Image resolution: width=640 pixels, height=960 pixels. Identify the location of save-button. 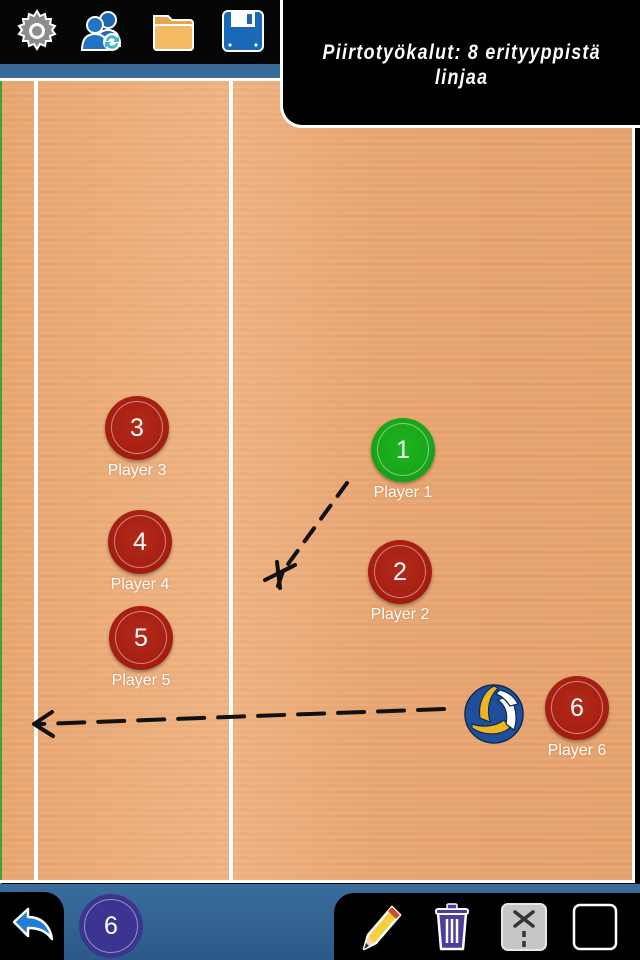
(243, 31).